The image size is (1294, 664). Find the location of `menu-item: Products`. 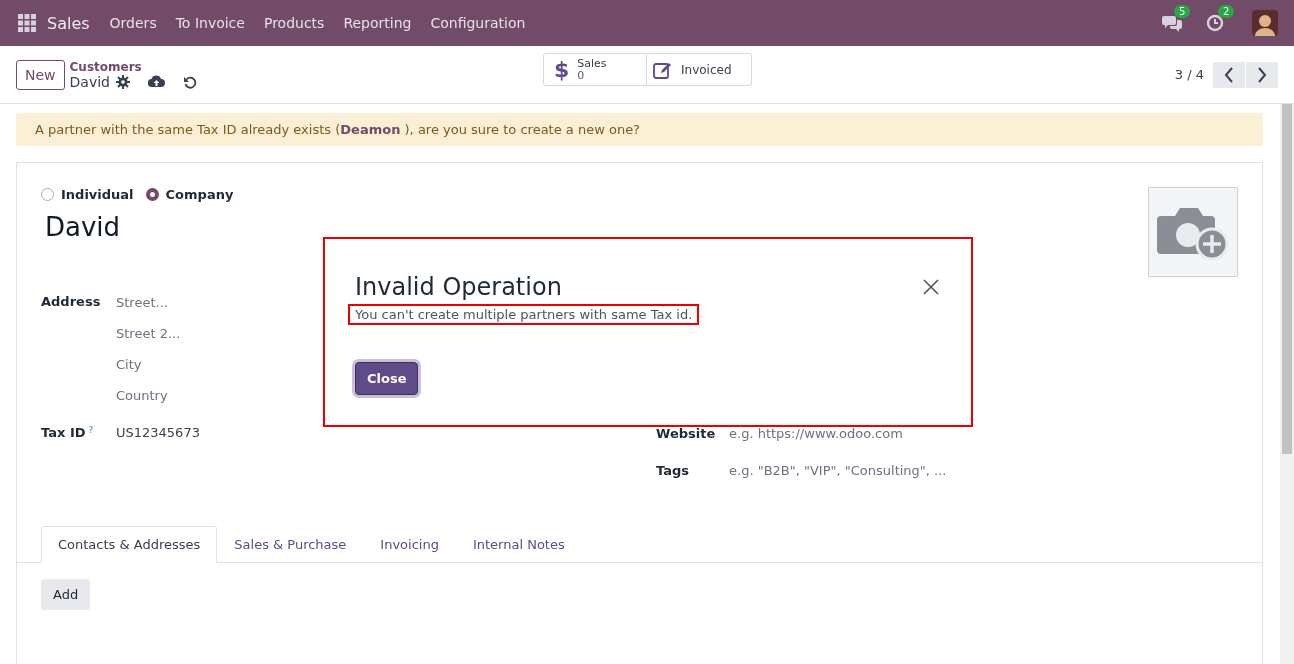

menu-item: Products is located at coordinates (294, 23).